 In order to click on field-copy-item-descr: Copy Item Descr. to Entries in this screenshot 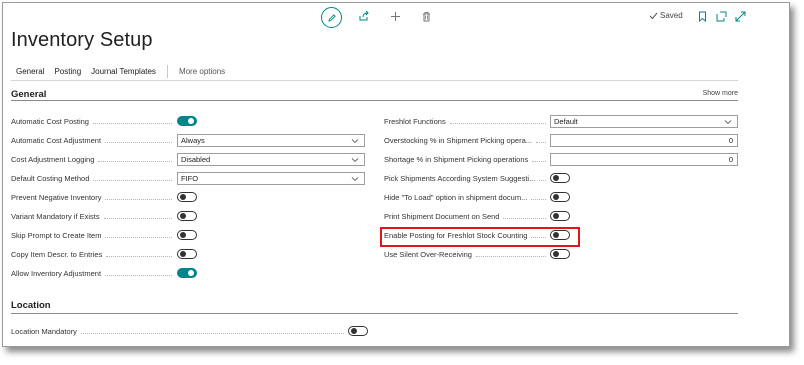, I will do `click(93, 254)`.